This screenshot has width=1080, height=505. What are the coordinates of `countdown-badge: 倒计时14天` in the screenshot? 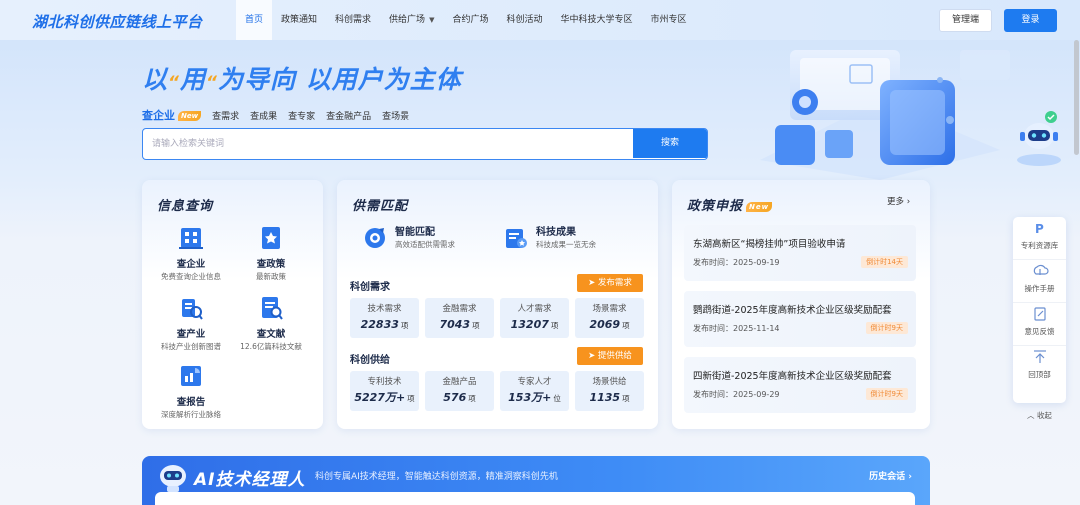 It's located at (884, 262).